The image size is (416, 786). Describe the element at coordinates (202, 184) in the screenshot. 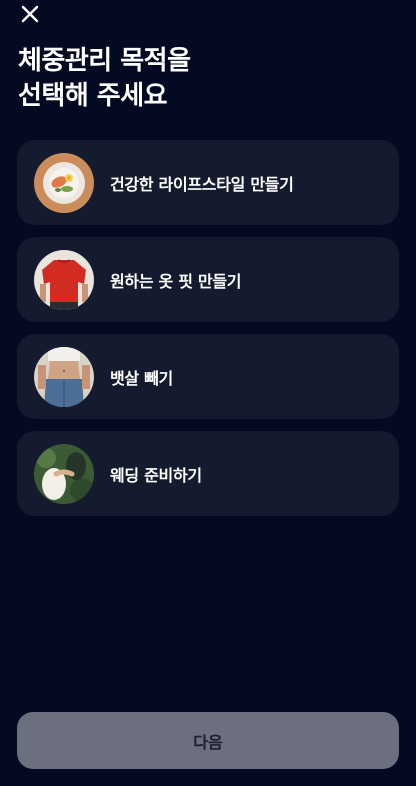

I see `option-label: 건강한 라이프스타일 만들기` at that location.